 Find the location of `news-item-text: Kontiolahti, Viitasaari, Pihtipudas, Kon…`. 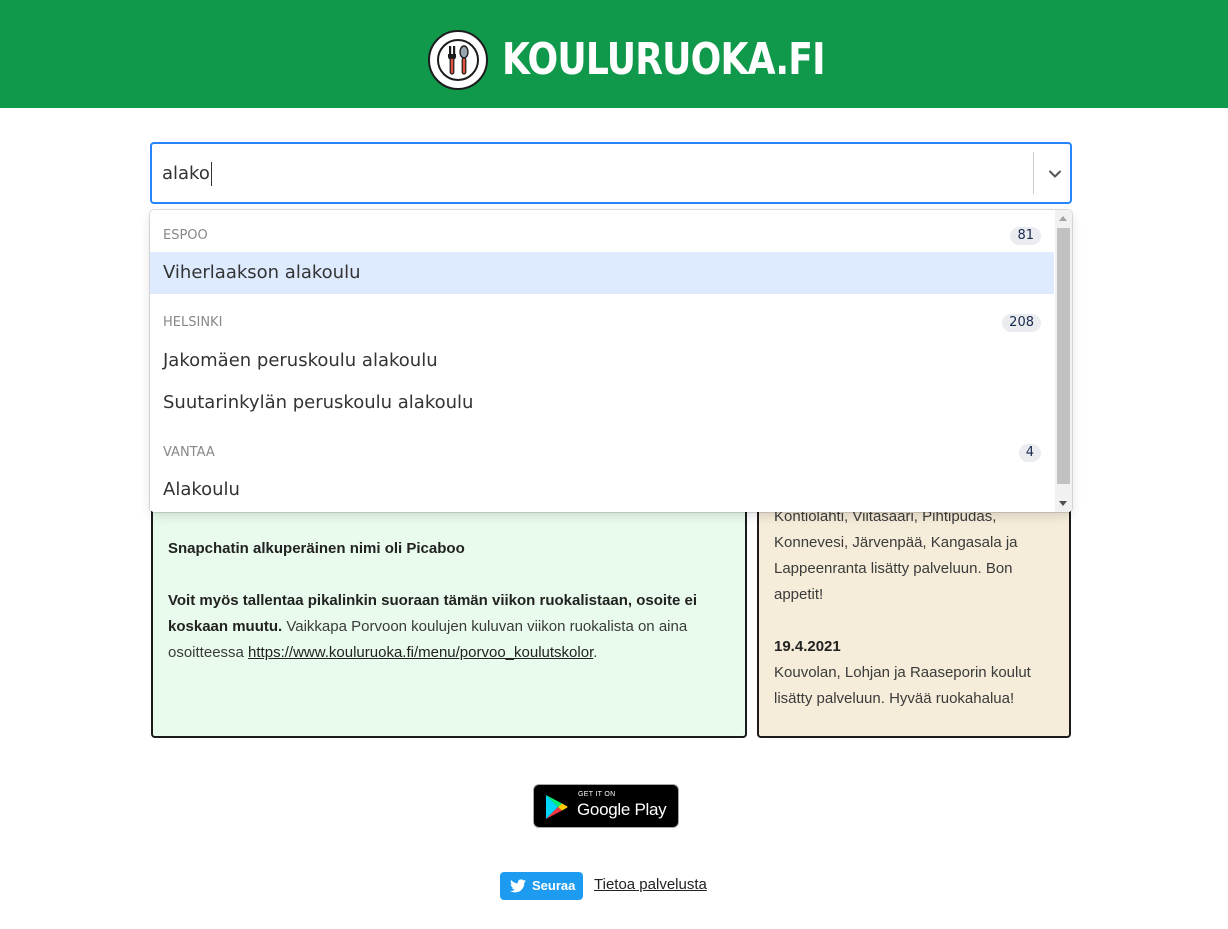

news-item-text: Kontiolahti, Viitasaari, Pihtipudas, Kon… is located at coordinates (896, 555).